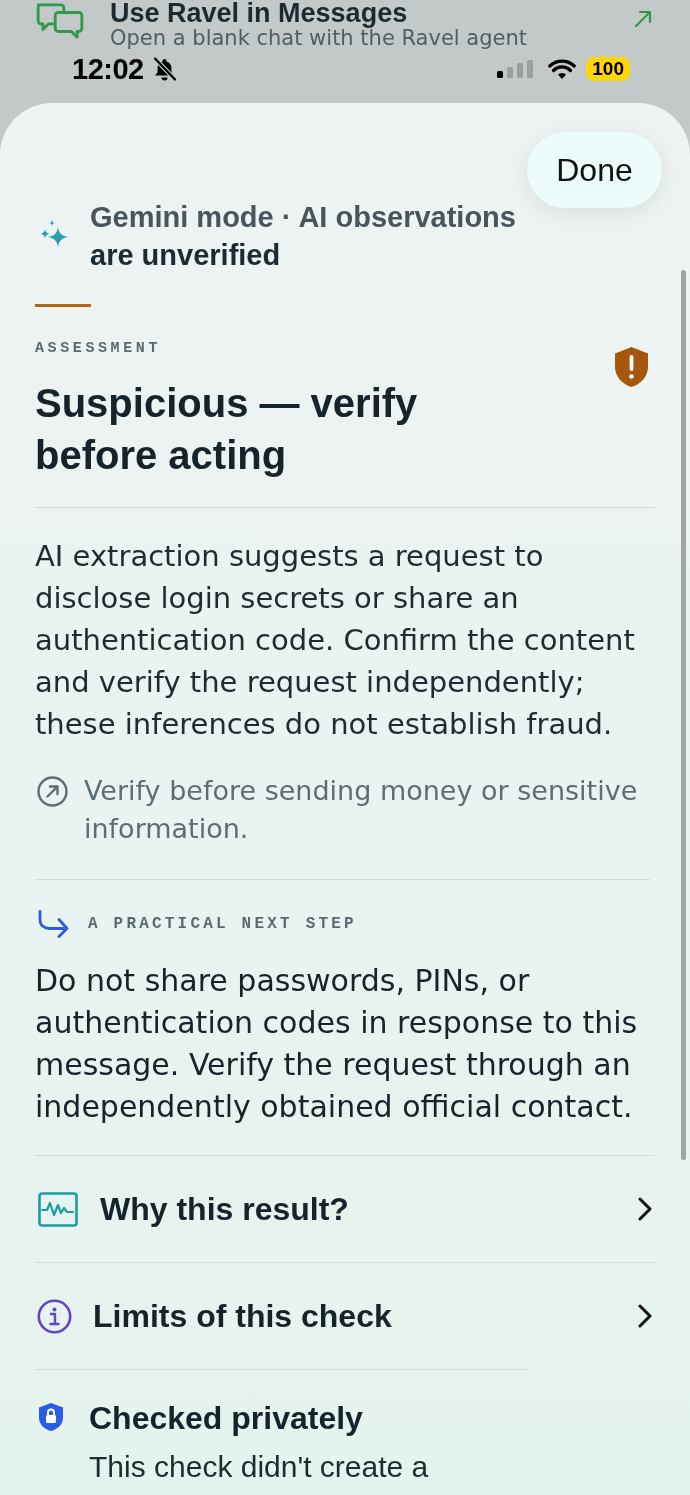  What do you see at coordinates (226, 1418) in the screenshot?
I see `privacy-title: Checked privately` at bounding box center [226, 1418].